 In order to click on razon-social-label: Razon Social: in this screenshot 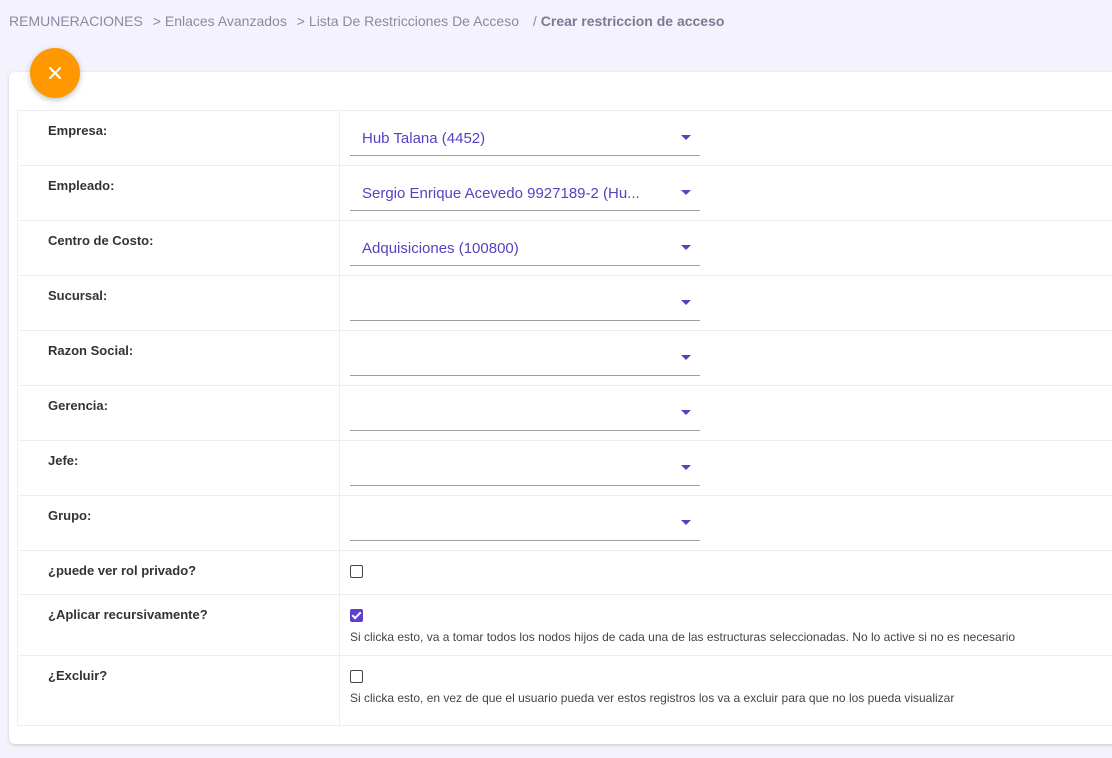, I will do `click(91, 350)`.